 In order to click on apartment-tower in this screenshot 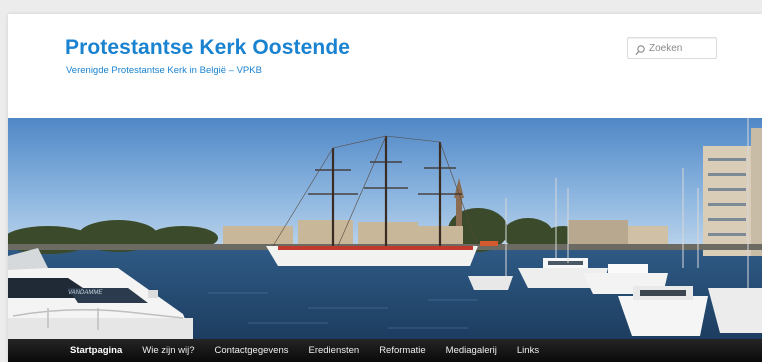, I will do `click(732, 192)`.